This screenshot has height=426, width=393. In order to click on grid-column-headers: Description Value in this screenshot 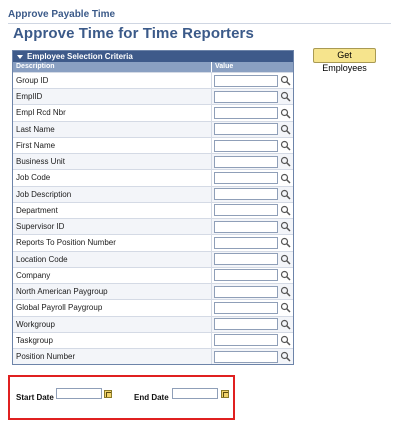, I will do `click(153, 67)`.